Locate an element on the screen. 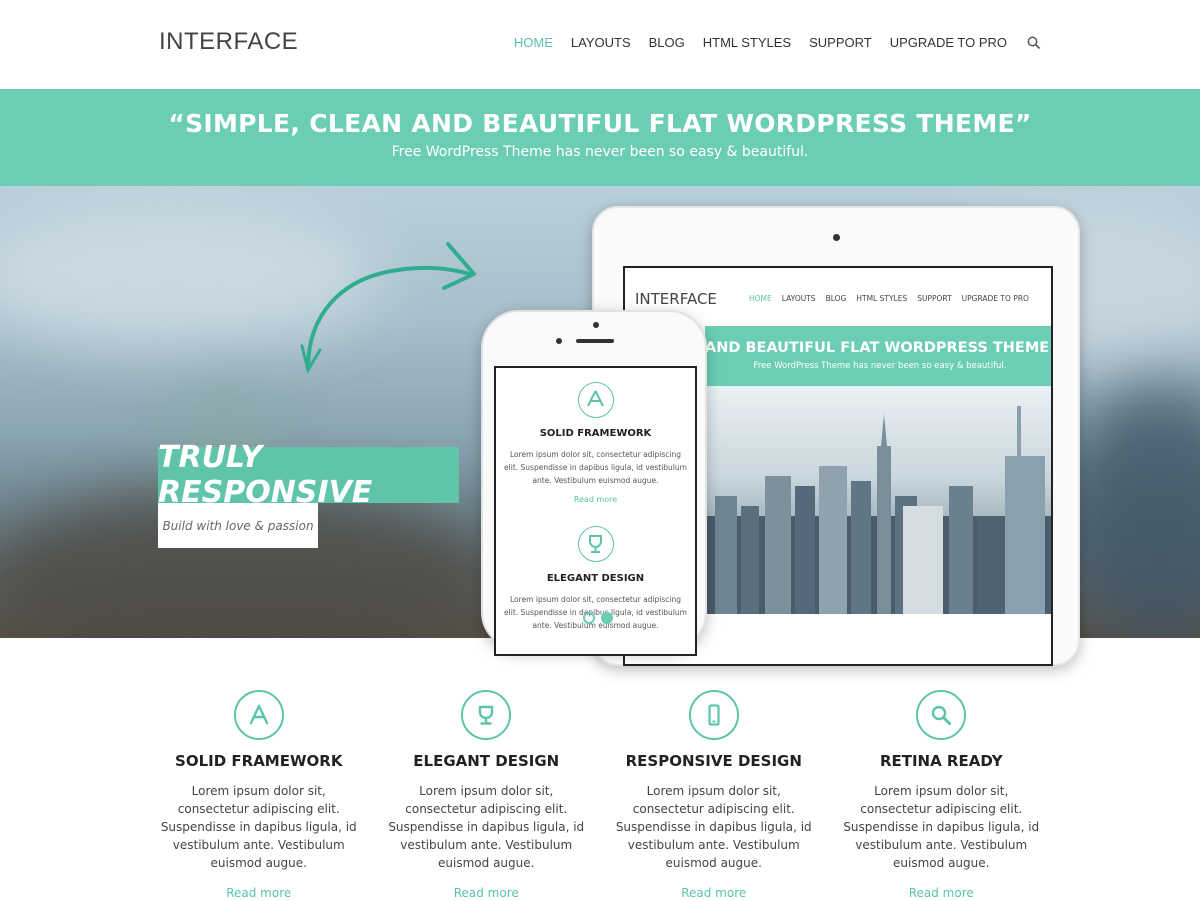 This screenshot has height=901, width=1200. tablet-logo: INTERFACE is located at coordinates (676, 299).